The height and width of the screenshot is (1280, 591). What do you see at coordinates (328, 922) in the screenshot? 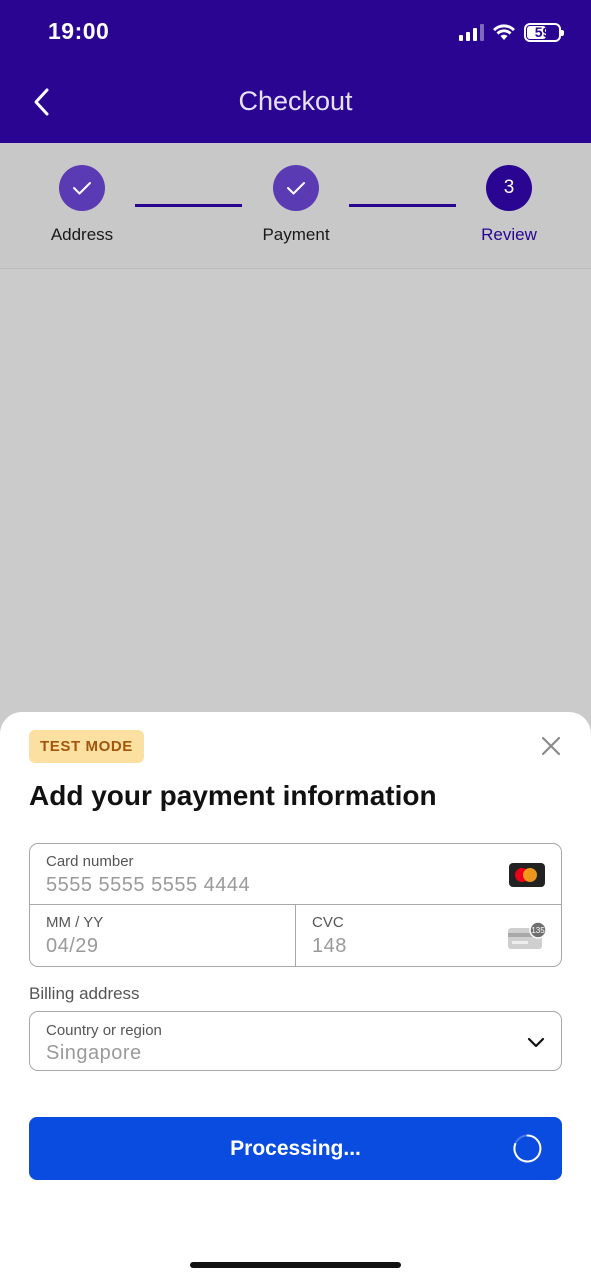
I see `cvc-label: CVC` at bounding box center [328, 922].